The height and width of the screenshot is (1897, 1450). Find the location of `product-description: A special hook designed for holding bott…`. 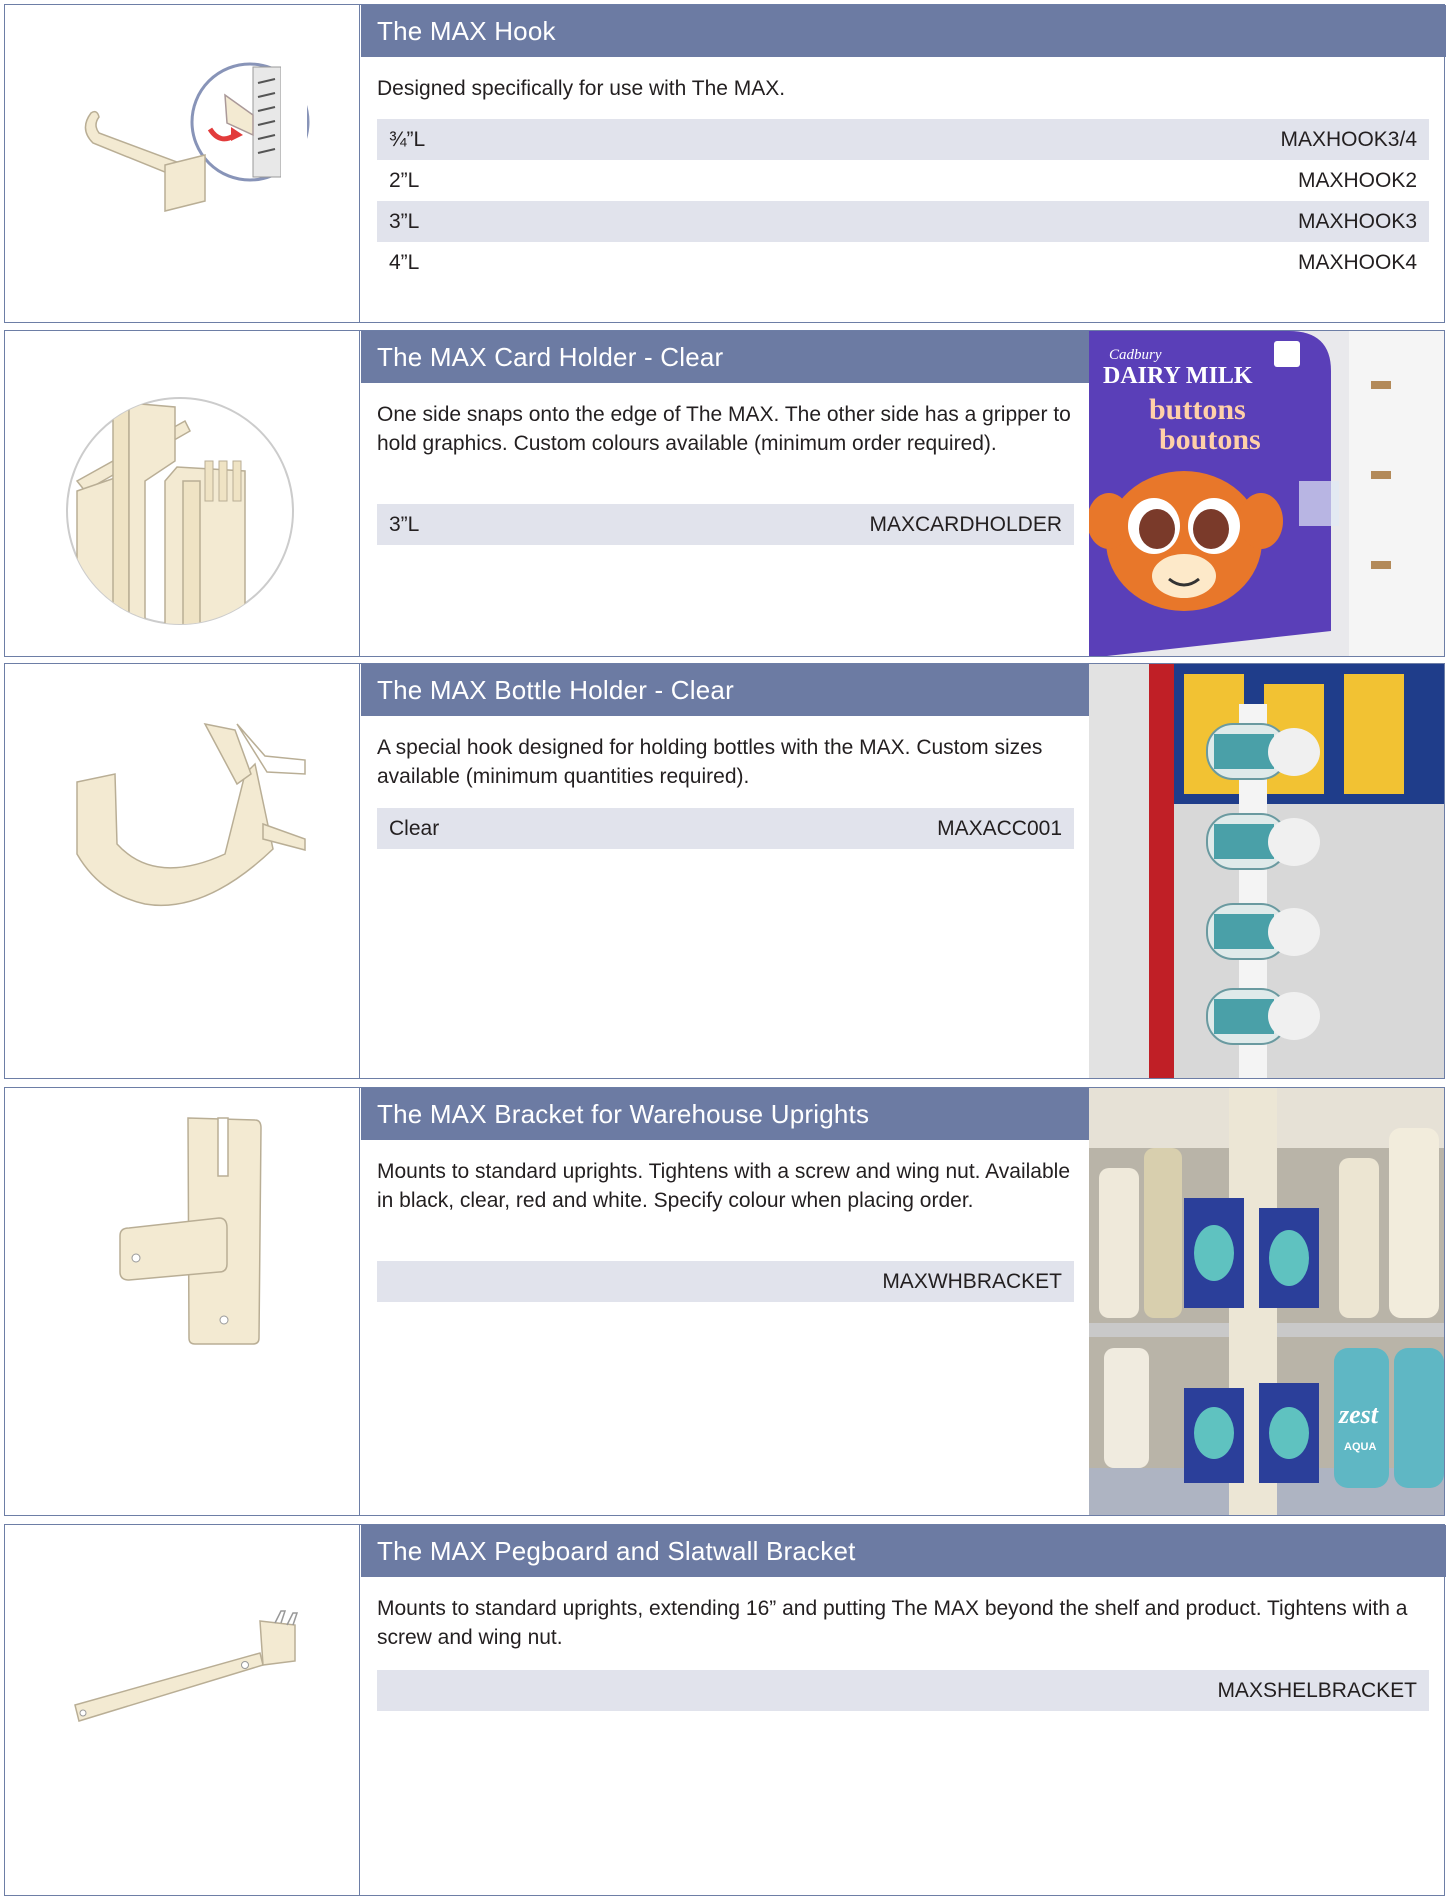

product-description: A special hook designed for holding bott… is located at coordinates (710, 762).